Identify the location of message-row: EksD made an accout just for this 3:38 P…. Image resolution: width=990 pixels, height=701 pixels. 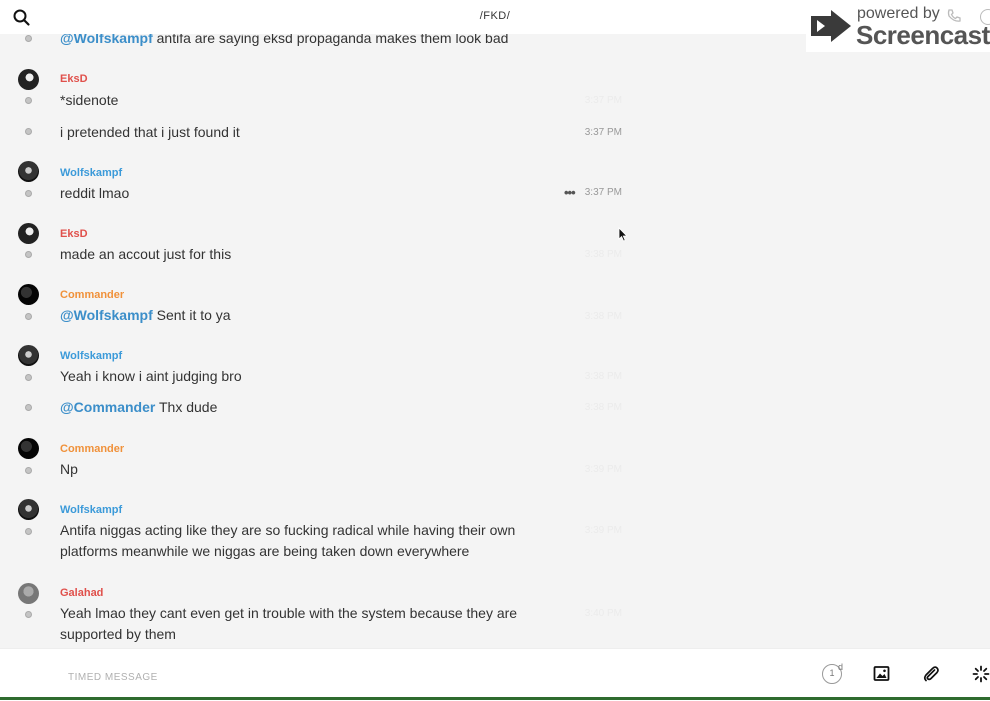
(320, 244).